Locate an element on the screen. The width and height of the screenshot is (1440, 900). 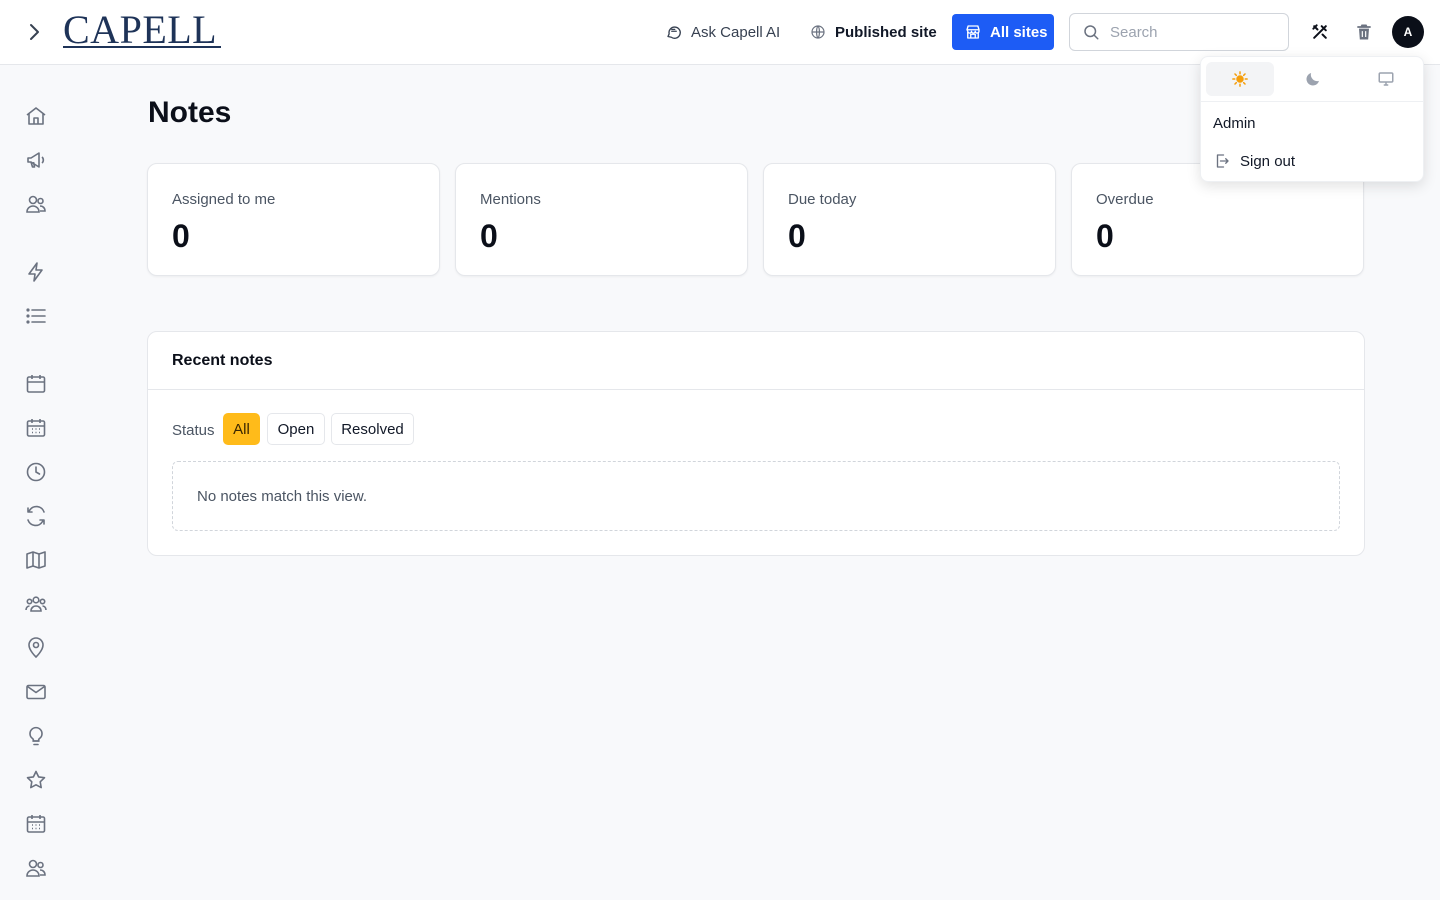
recent-notes-header: Recent notes is located at coordinates (756, 361).